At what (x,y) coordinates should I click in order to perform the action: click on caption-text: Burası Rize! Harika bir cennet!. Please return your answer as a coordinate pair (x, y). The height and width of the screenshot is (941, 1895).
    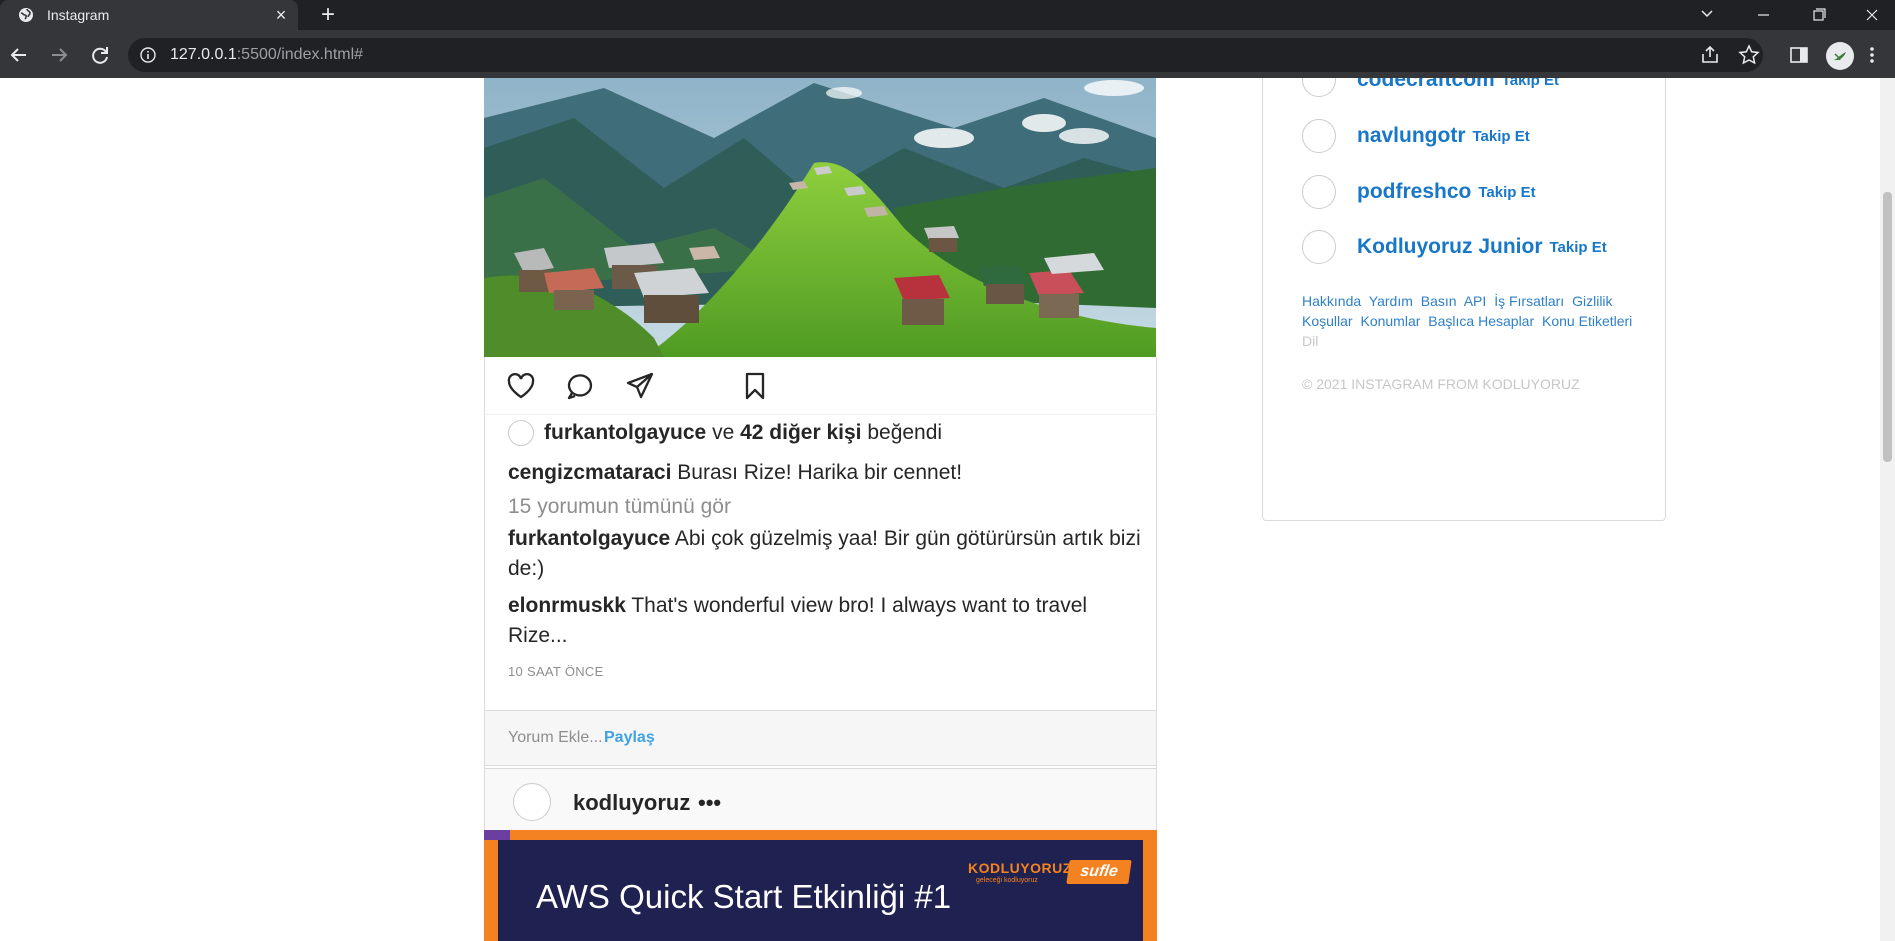
    Looking at the image, I should click on (820, 472).